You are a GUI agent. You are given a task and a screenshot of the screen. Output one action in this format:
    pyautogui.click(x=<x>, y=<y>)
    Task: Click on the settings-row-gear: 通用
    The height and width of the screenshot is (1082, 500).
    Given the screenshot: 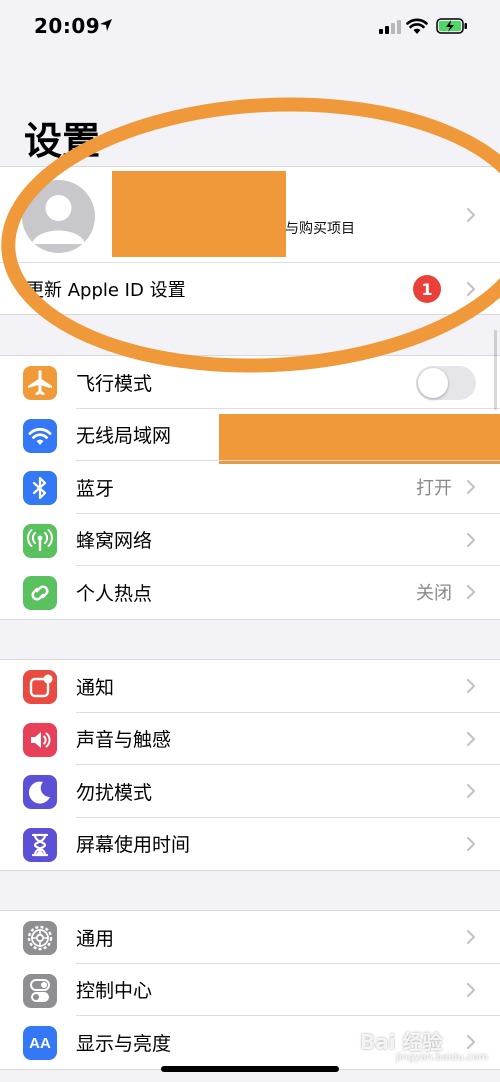 What is the action you would take?
    pyautogui.click(x=250, y=937)
    